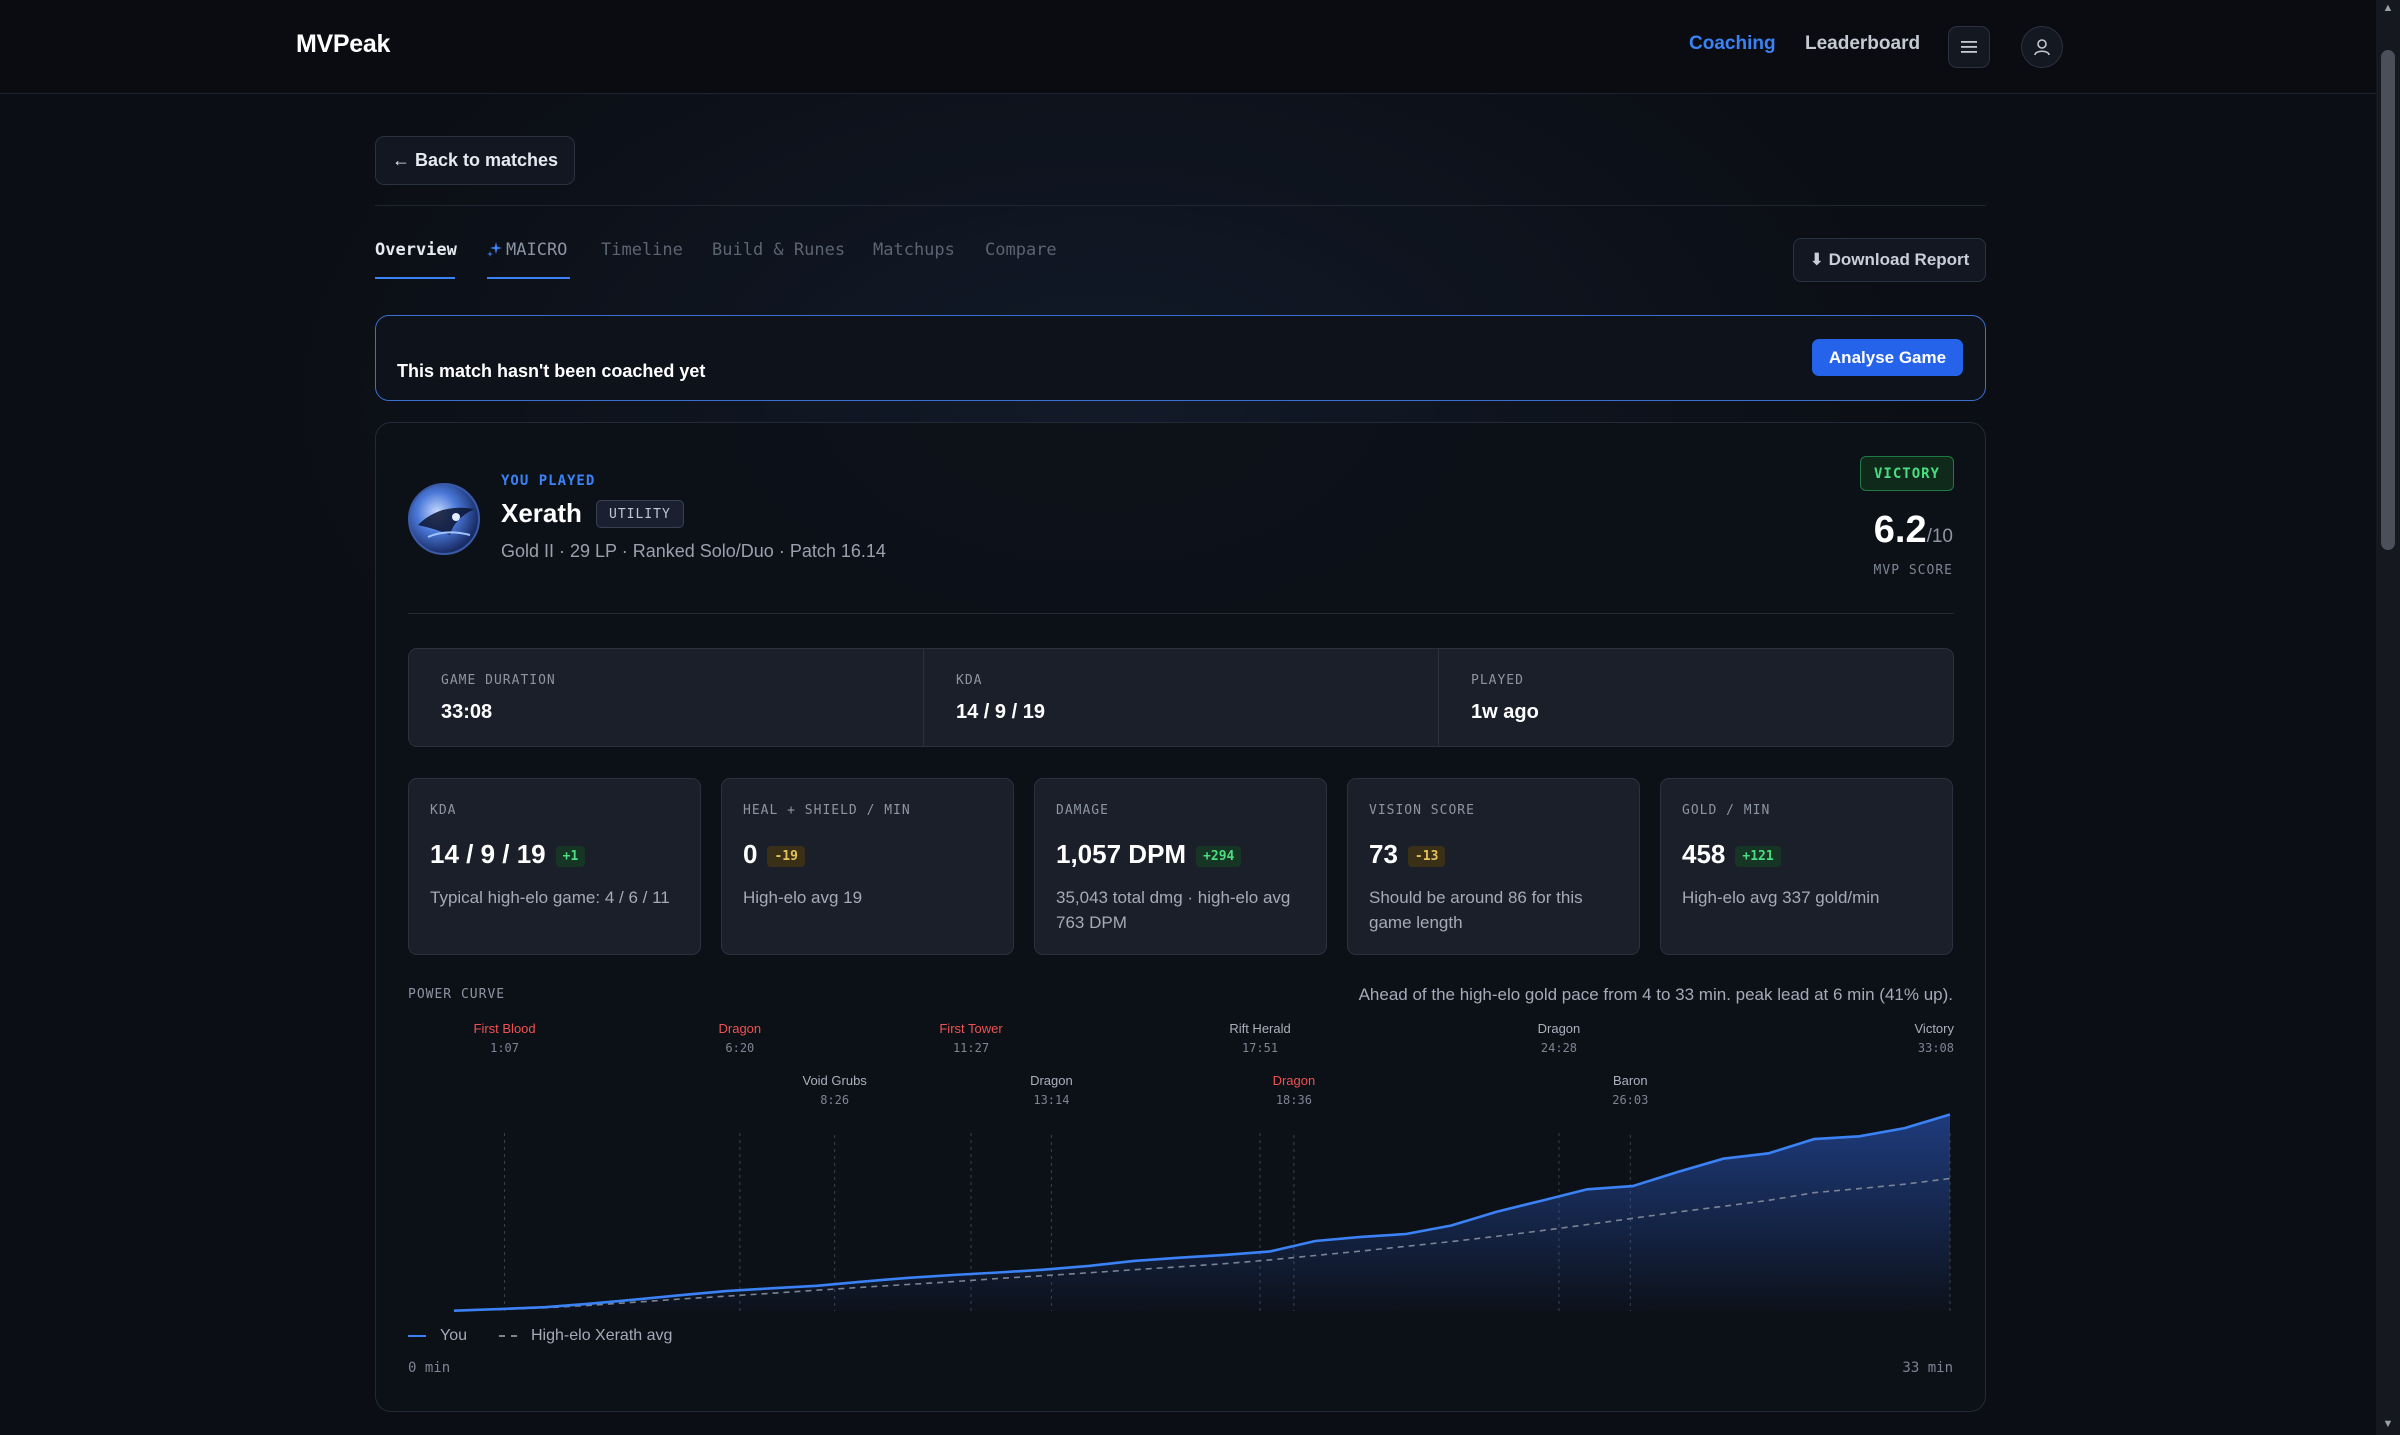 The width and height of the screenshot is (2400, 1435). What do you see at coordinates (1887, 357) in the screenshot?
I see `analyse-game-button: Analyse Game` at bounding box center [1887, 357].